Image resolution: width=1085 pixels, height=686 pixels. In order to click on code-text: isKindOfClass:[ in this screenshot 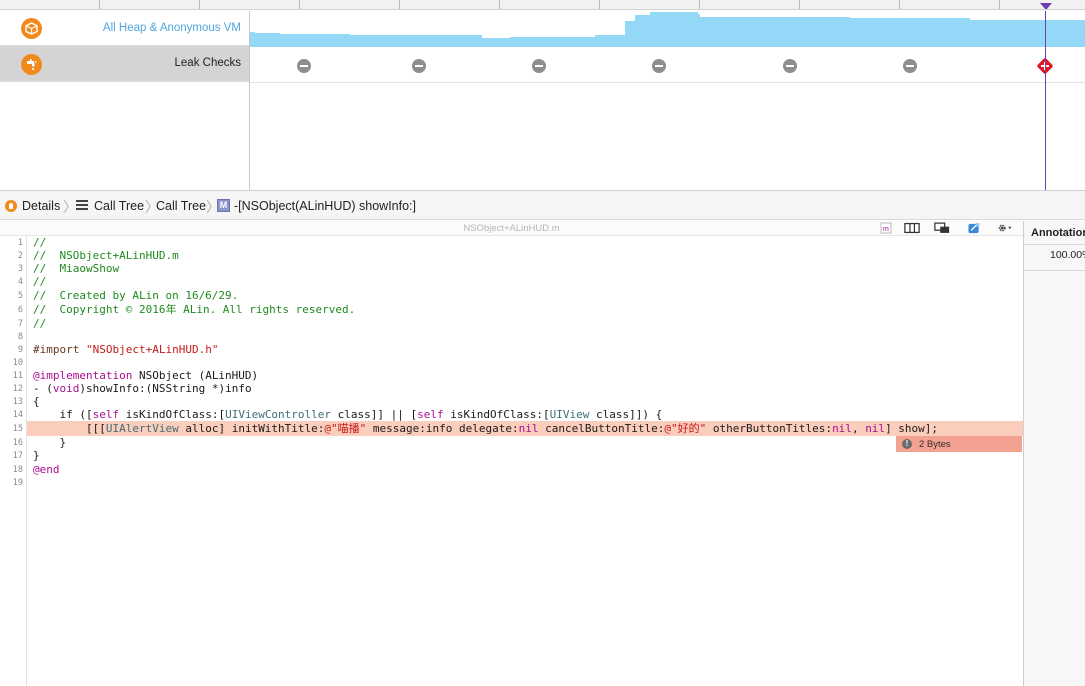, I will do `click(496, 414)`.